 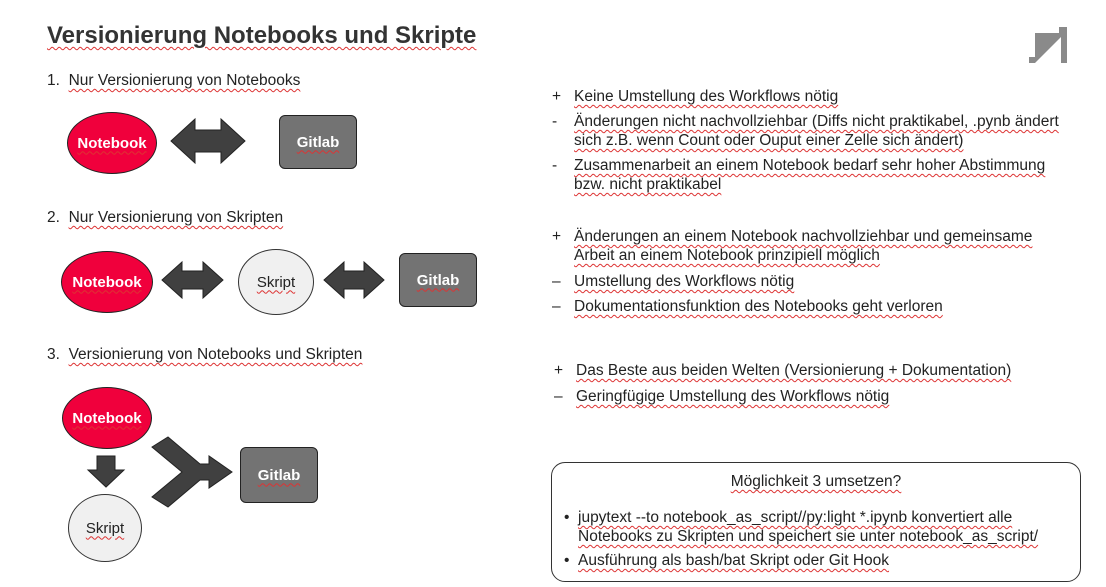 What do you see at coordinates (673, 281) in the screenshot?
I see `con-point: – Umstellung des Workflows nötig` at bounding box center [673, 281].